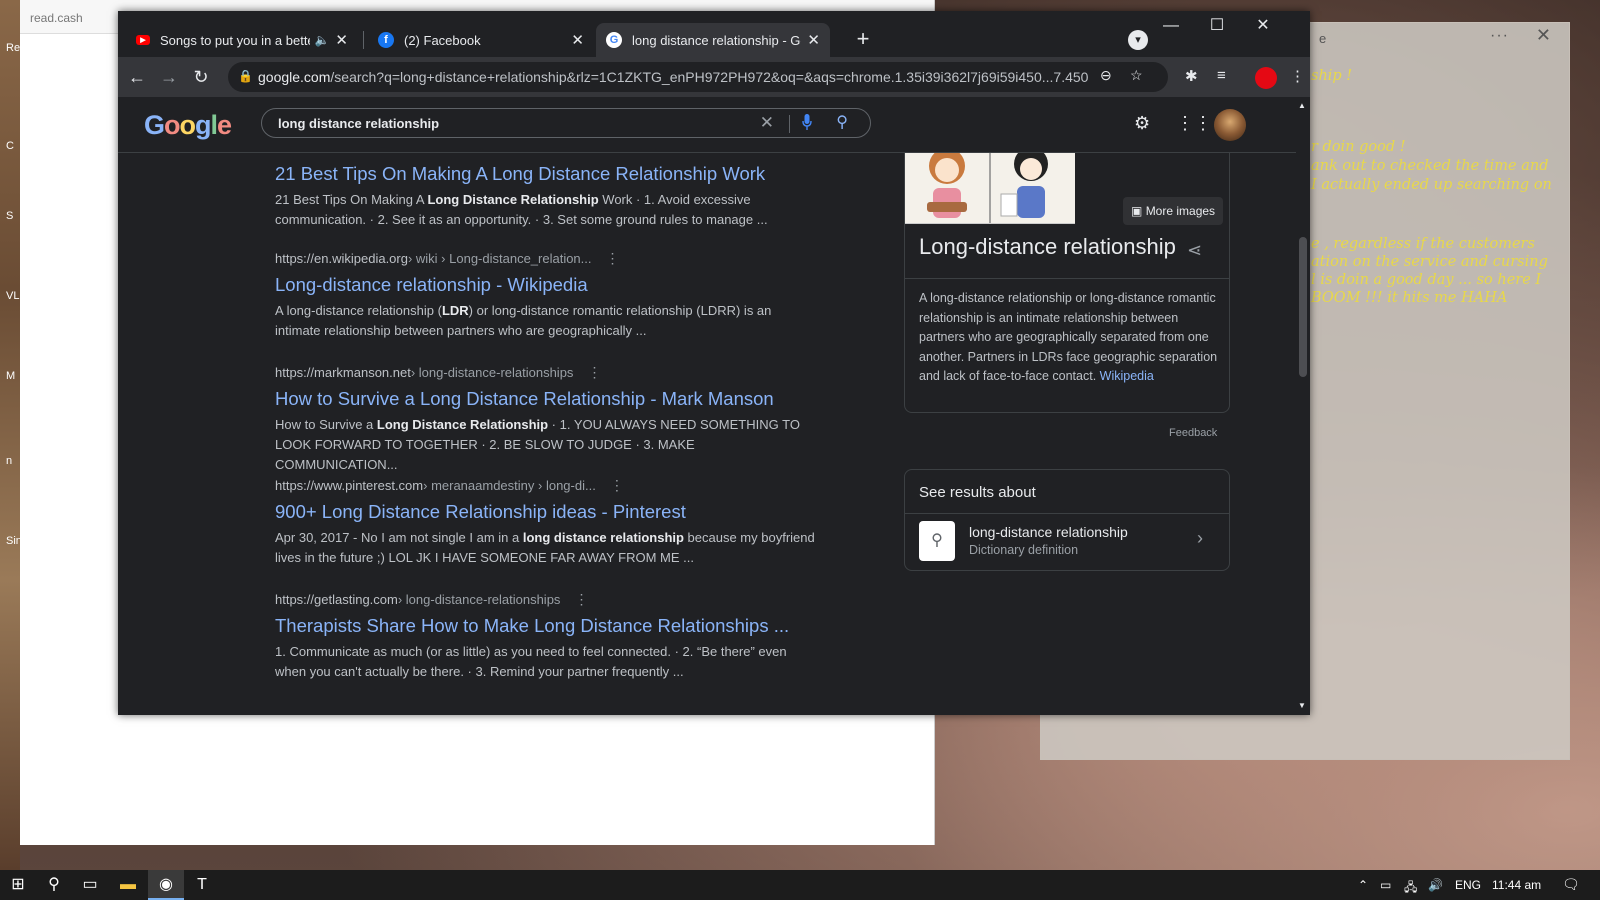  What do you see at coordinates (1193, 433) in the screenshot?
I see `feedback-link: Feedback` at bounding box center [1193, 433].